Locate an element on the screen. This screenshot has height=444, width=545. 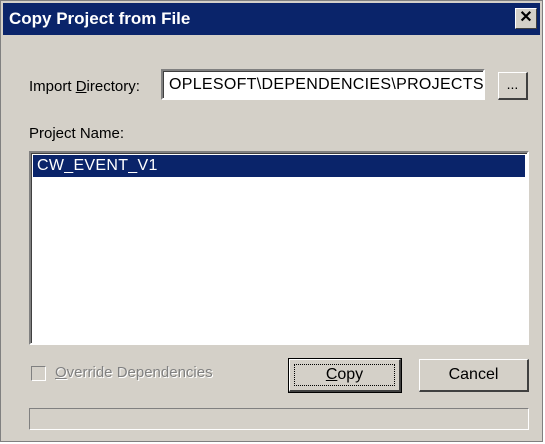
override-dependencies-checkbox is located at coordinates (38, 373).